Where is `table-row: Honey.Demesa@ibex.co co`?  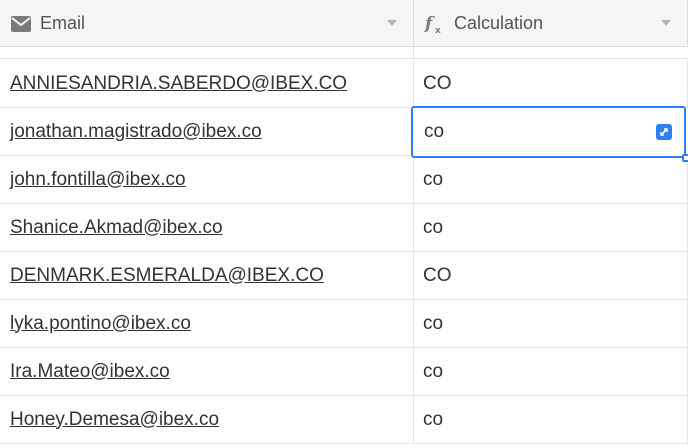 table-row: Honey.Demesa@ibex.co co is located at coordinates (344, 420).